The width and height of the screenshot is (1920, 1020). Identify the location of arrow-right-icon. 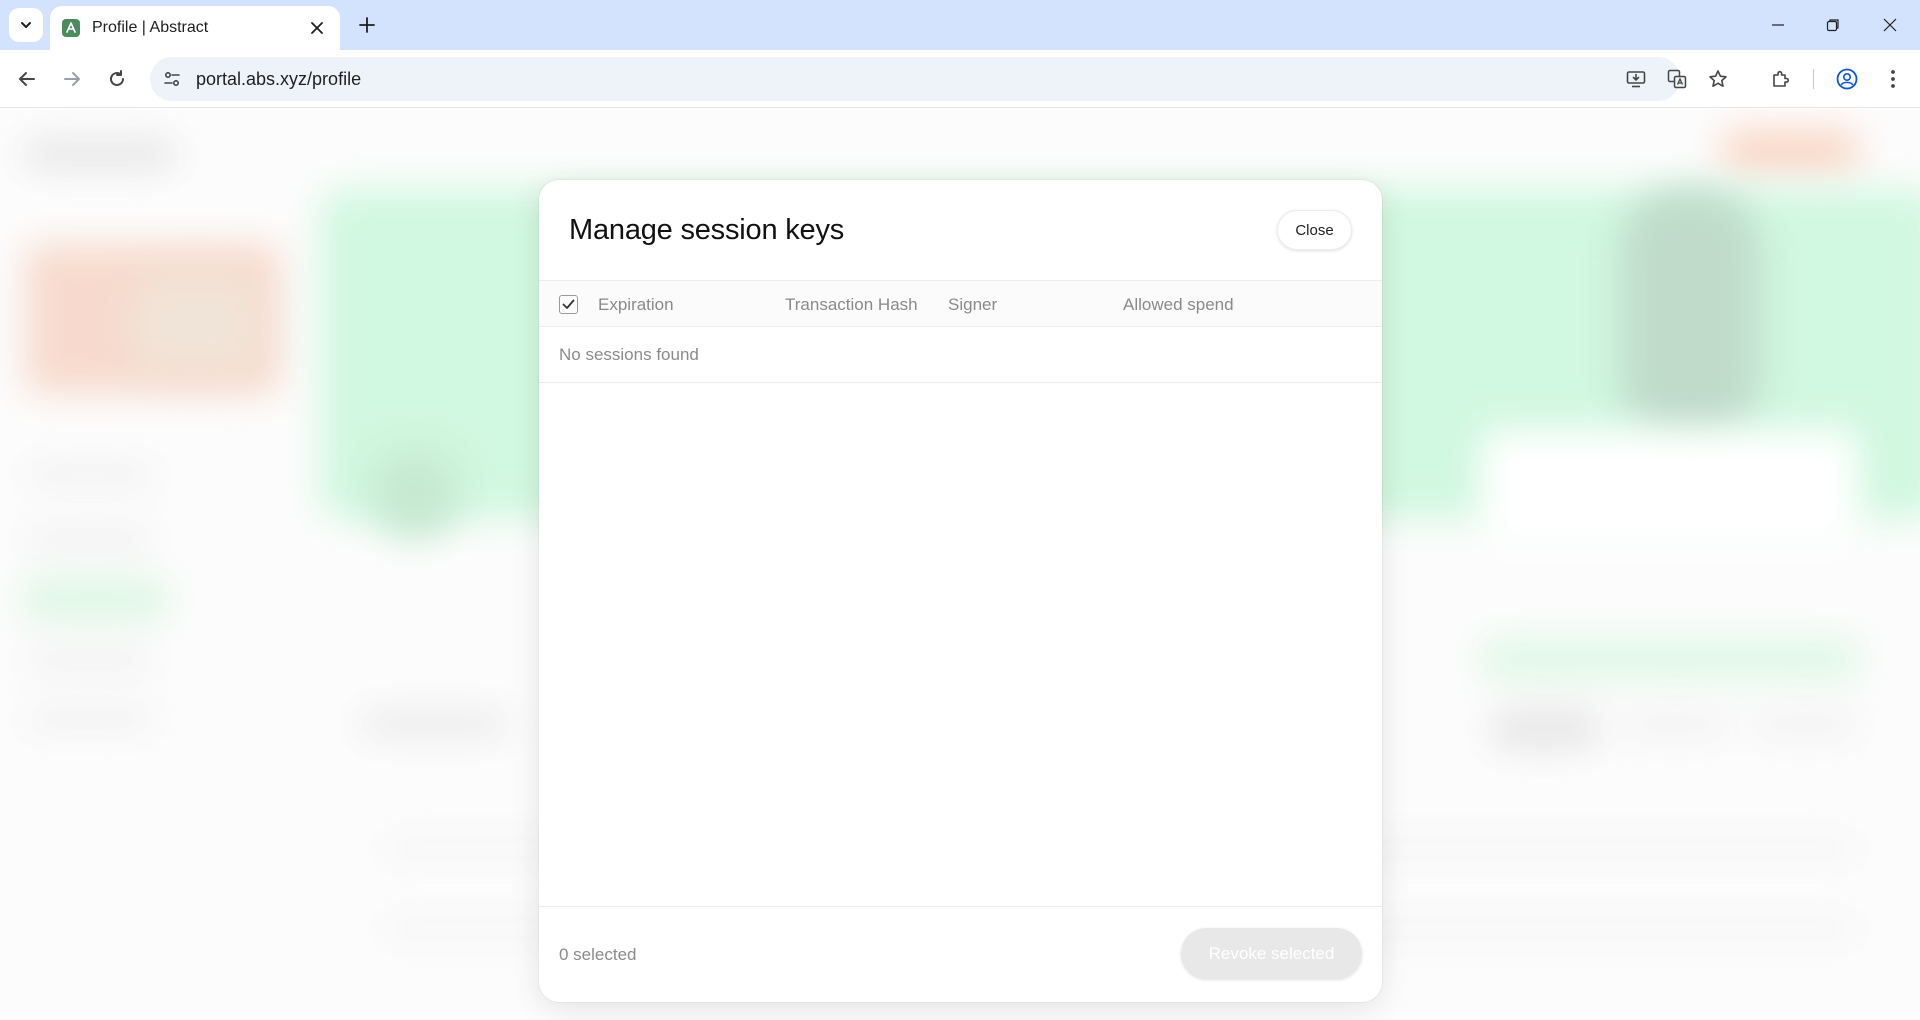
(72, 79).